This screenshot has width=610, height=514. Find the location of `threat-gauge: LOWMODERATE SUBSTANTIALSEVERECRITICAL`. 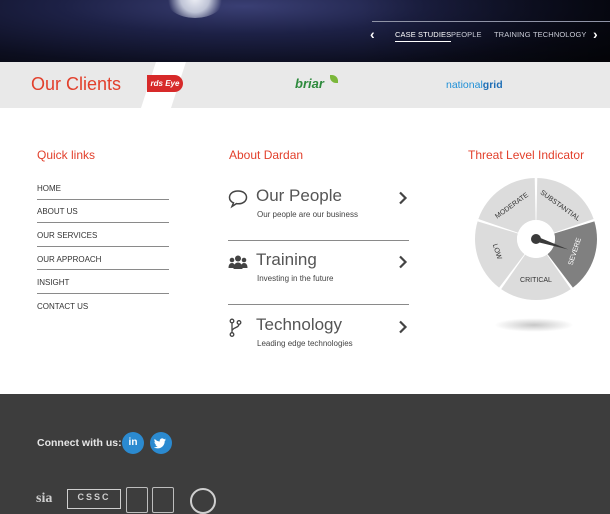

threat-gauge: LOWMODERATE SUBSTANTIALSEVERECRITICAL is located at coordinates (536, 239).